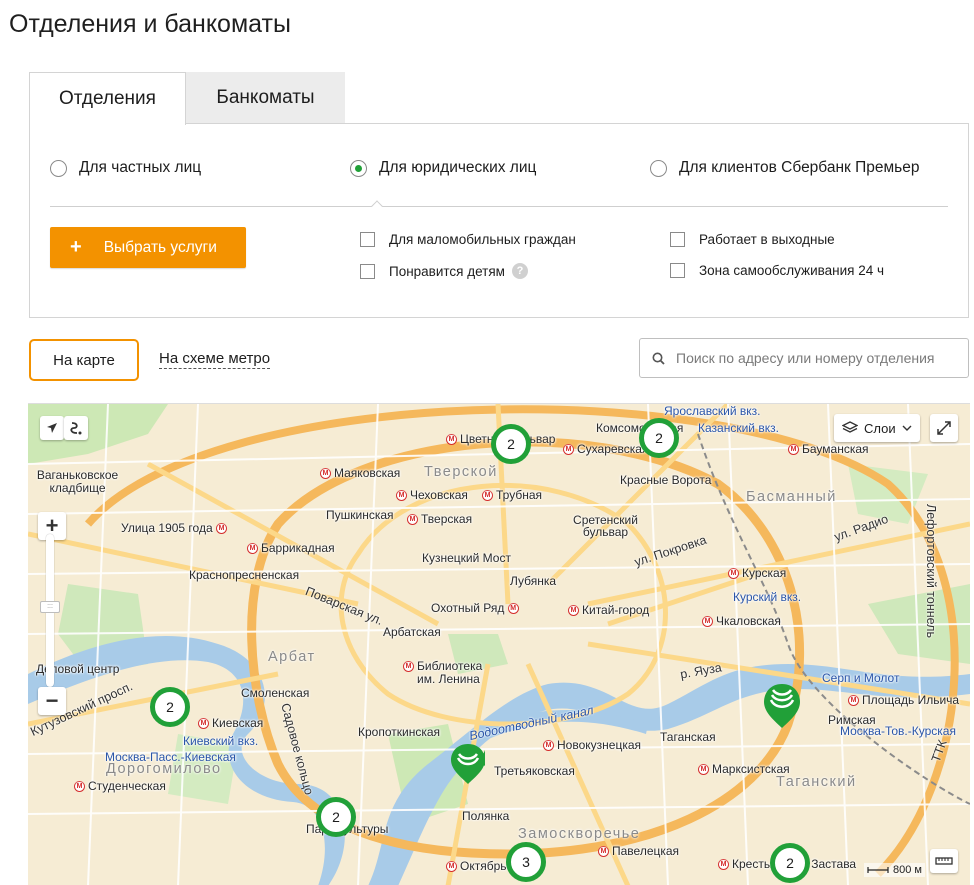 This screenshot has height=885, width=974. I want to click on metro-station-name: Сухаревская, so click(613, 449).